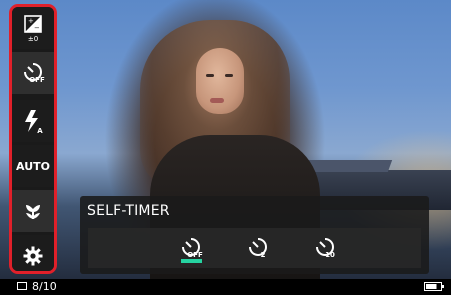  What do you see at coordinates (192, 248) in the screenshot?
I see `self-timer-off-icon: OFF` at bounding box center [192, 248].